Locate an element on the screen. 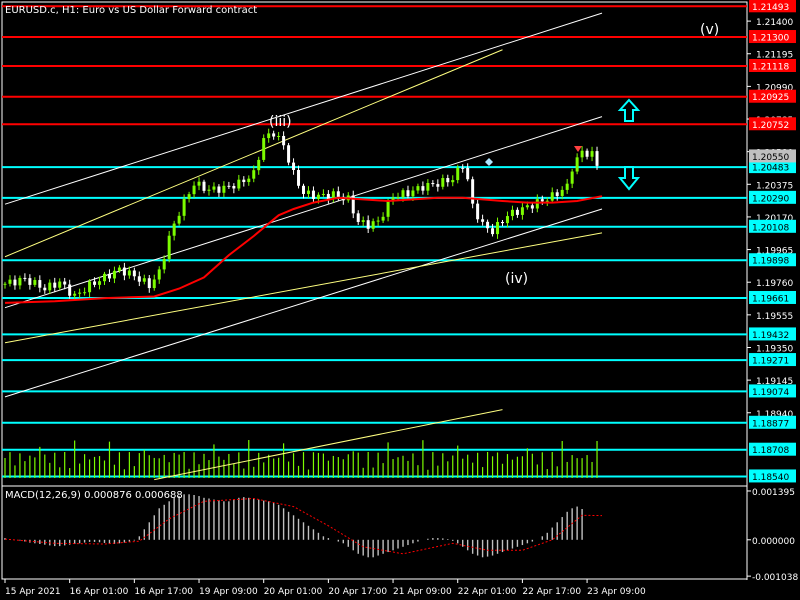 The width and height of the screenshot is (800, 600). cyan-level-label: 1.18877 is located at coordinates (770, 424).